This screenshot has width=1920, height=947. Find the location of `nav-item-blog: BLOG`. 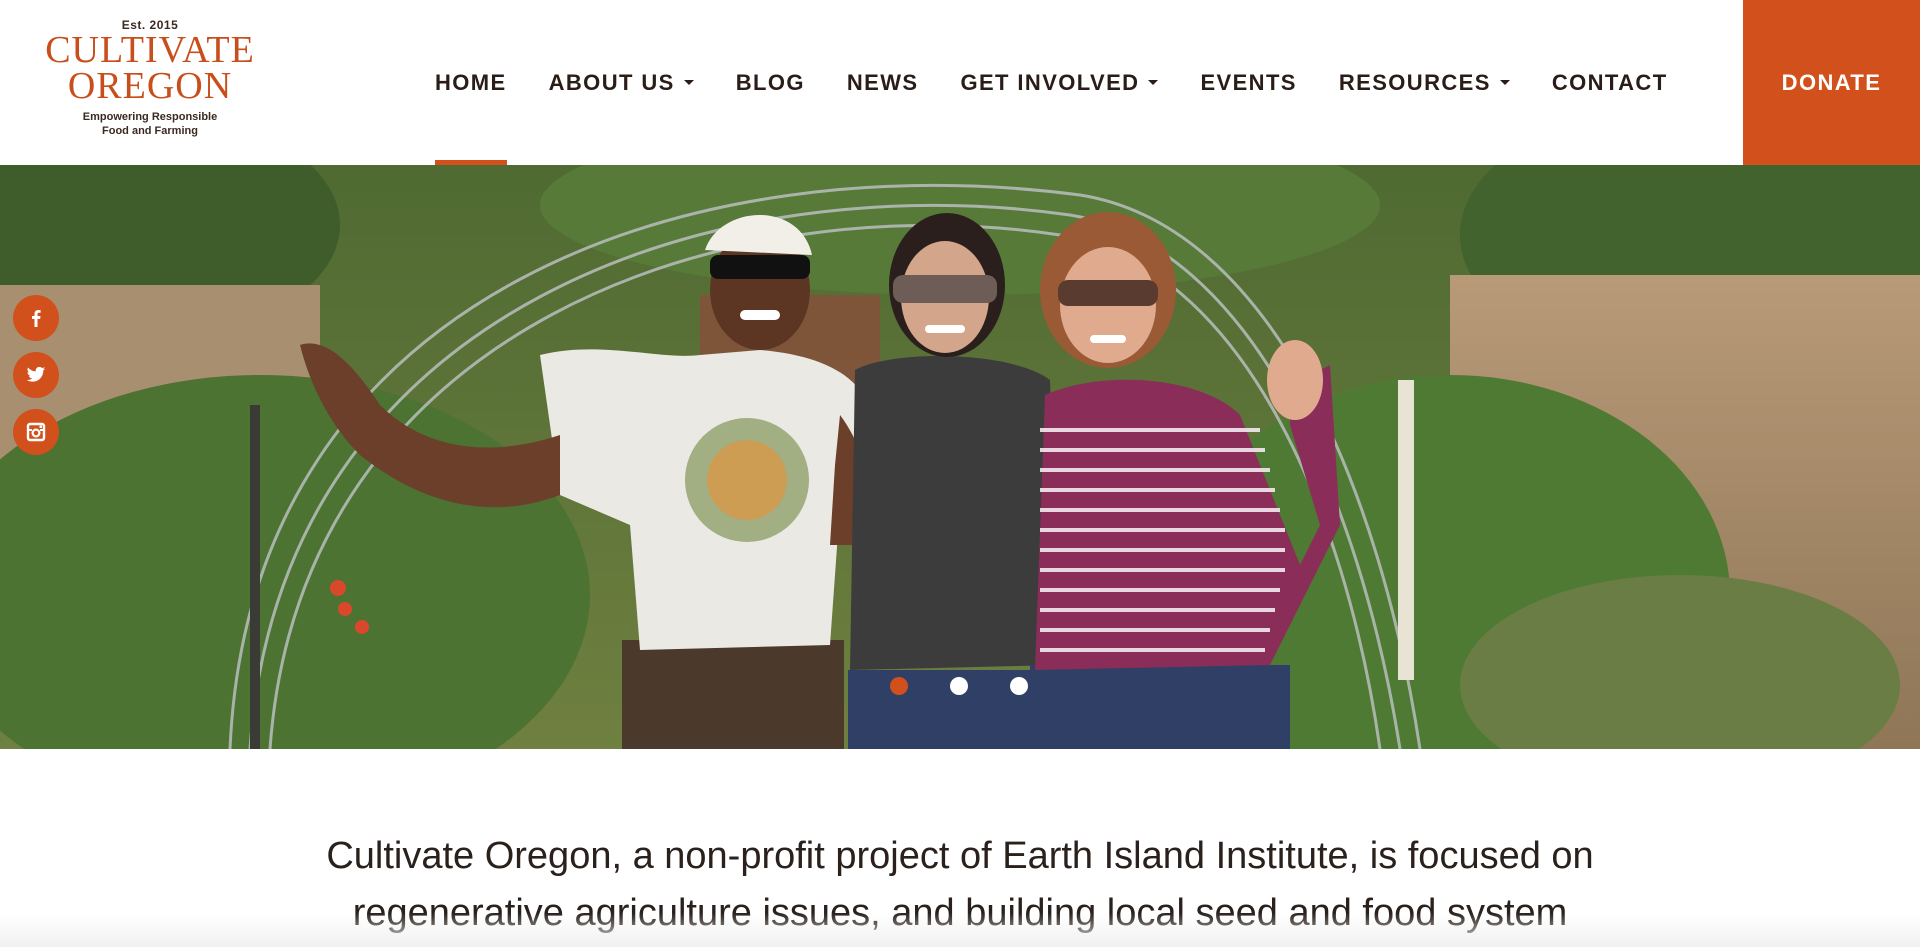

nav-item-blog: BLOG is located at coordinates (770, 82).